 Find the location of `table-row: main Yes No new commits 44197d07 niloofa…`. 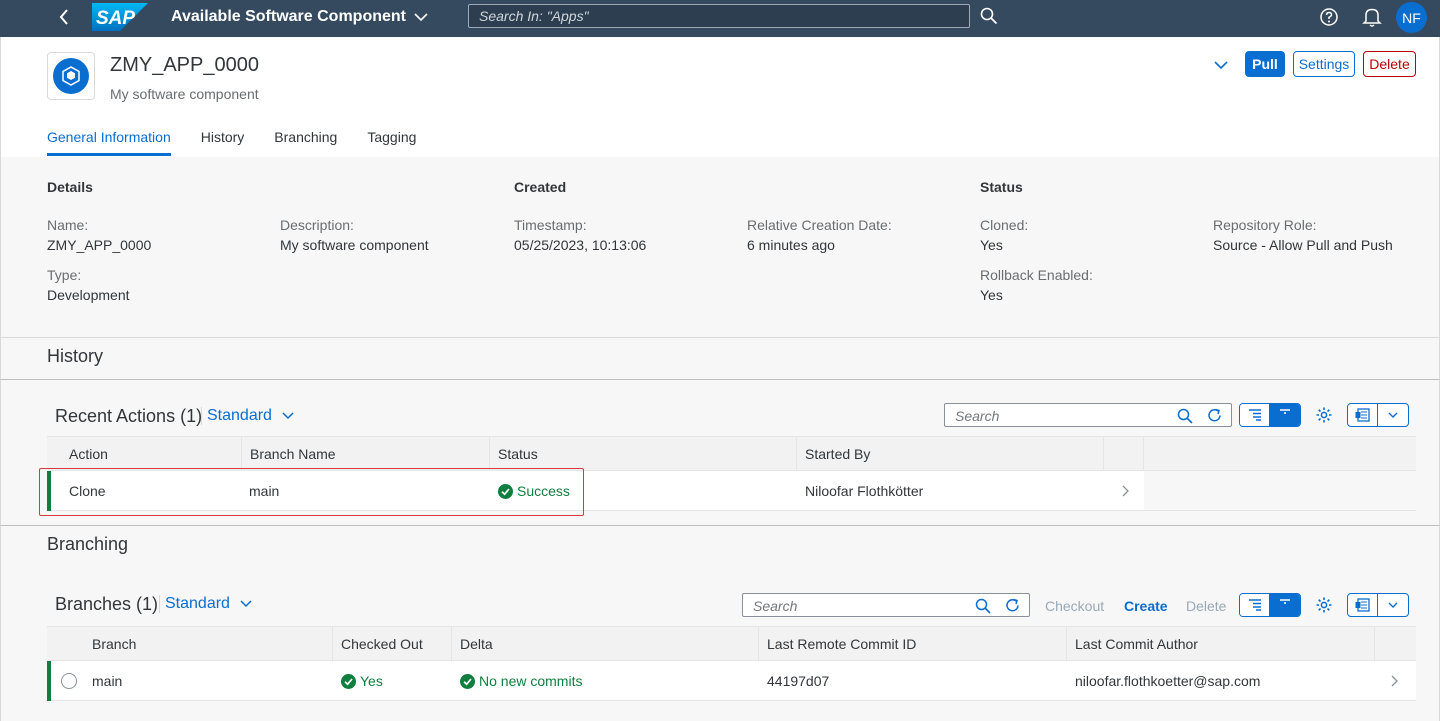

table-row: main Yes No new commits 44197d07 niloofa… is located at coordinates (731, 681).